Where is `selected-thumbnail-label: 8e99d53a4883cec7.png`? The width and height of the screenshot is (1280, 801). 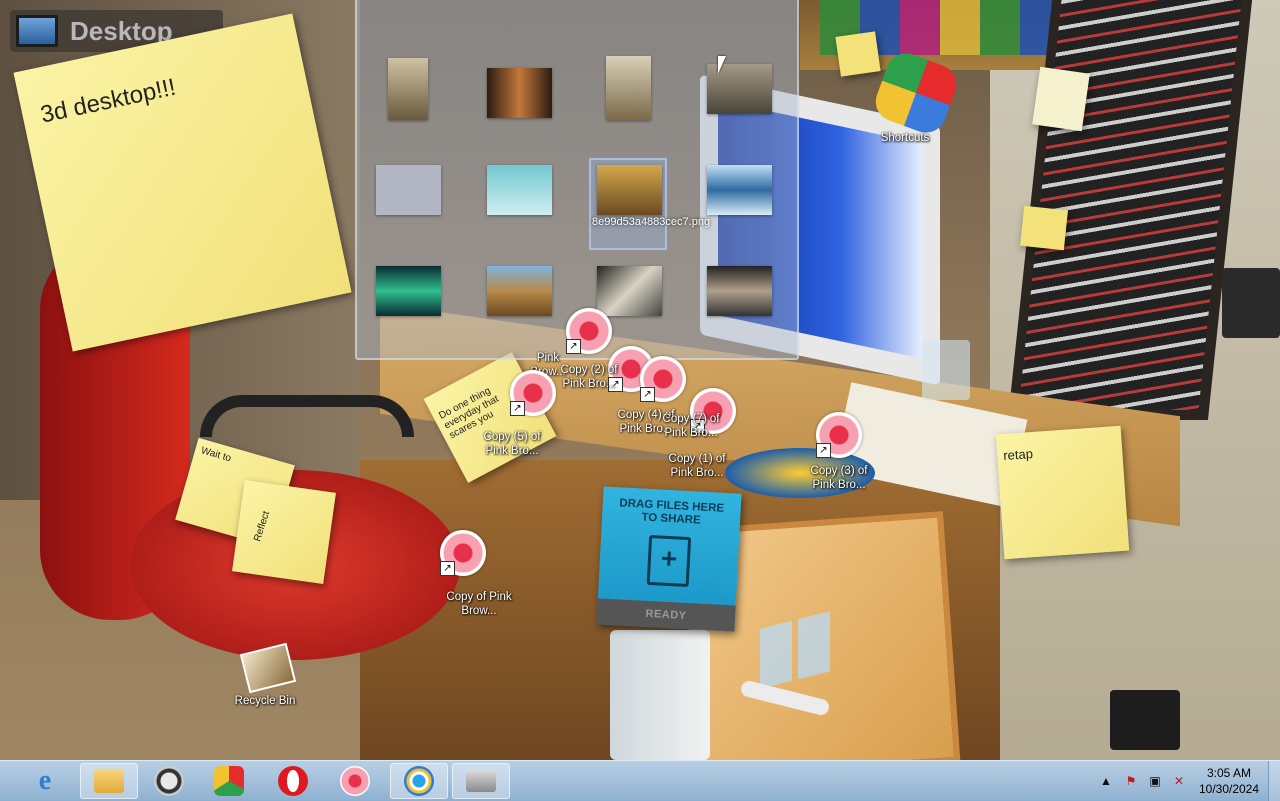
selected-thumbnail-label: 8e99d53a4883cec7.png is located at coordinates (651, 222).